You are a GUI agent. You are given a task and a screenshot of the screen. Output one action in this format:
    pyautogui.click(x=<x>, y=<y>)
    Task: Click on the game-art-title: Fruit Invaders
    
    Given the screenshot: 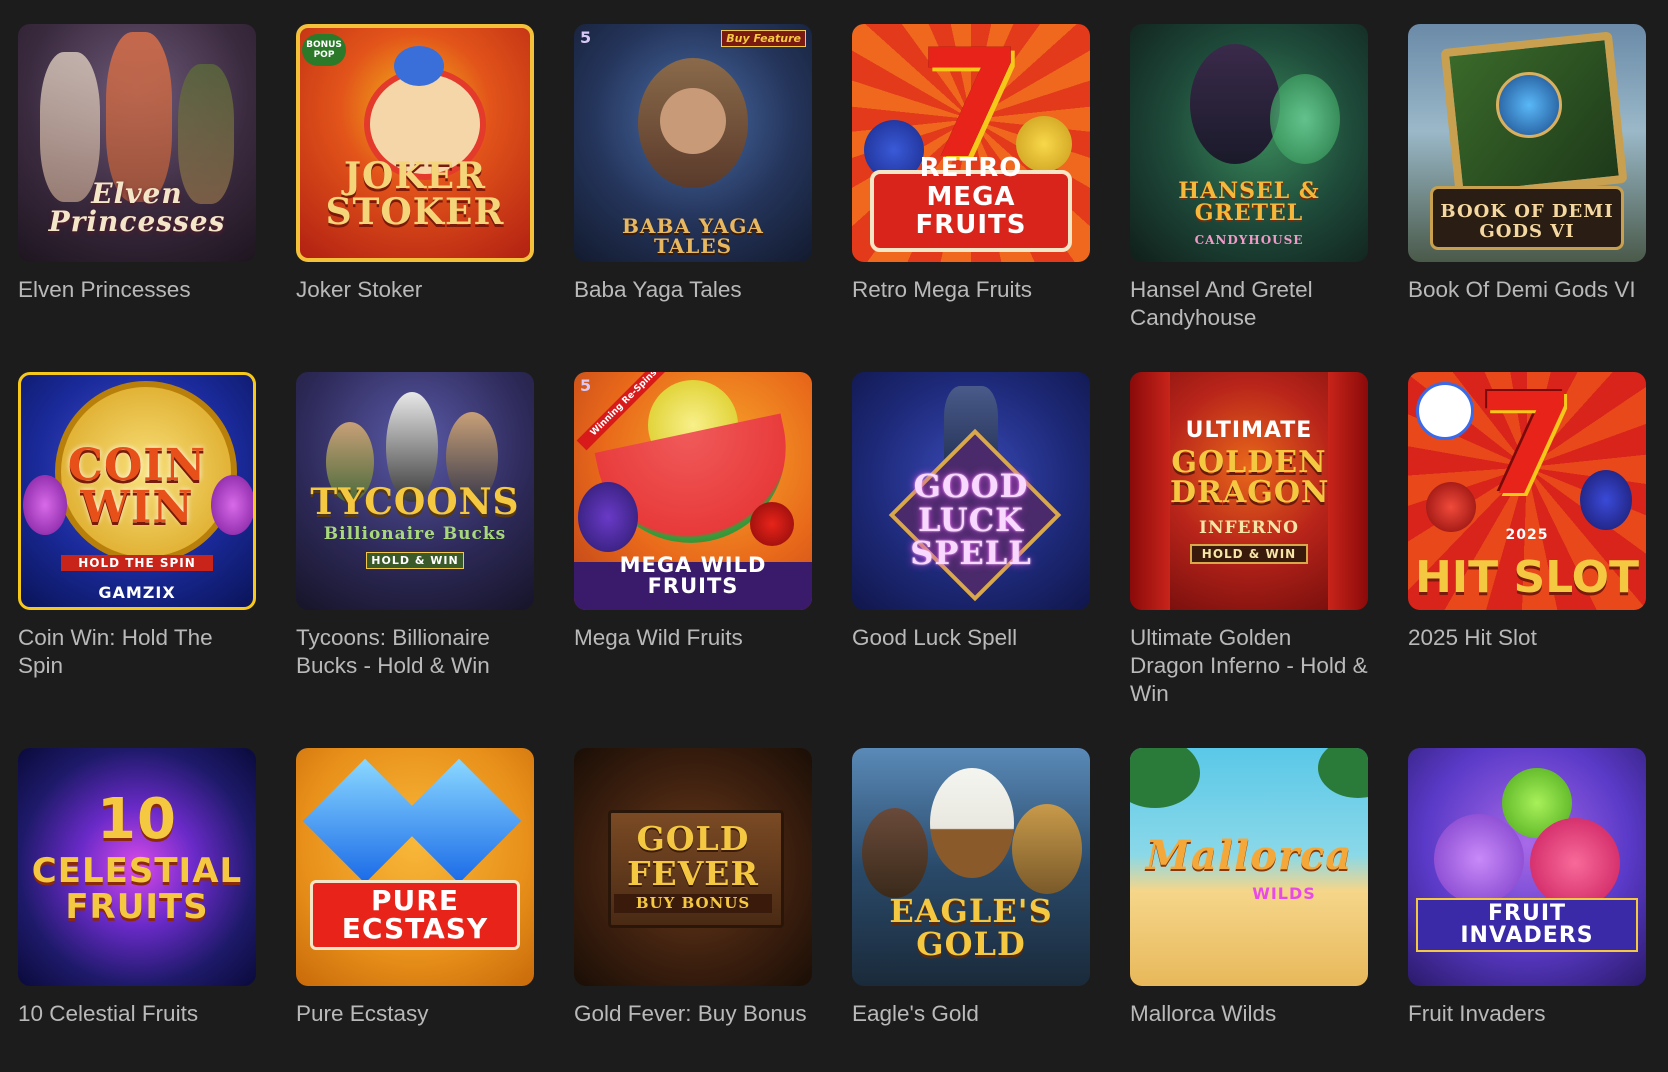 What is the action you would take?
    pyautogui.click(x=1527, y=925)
    